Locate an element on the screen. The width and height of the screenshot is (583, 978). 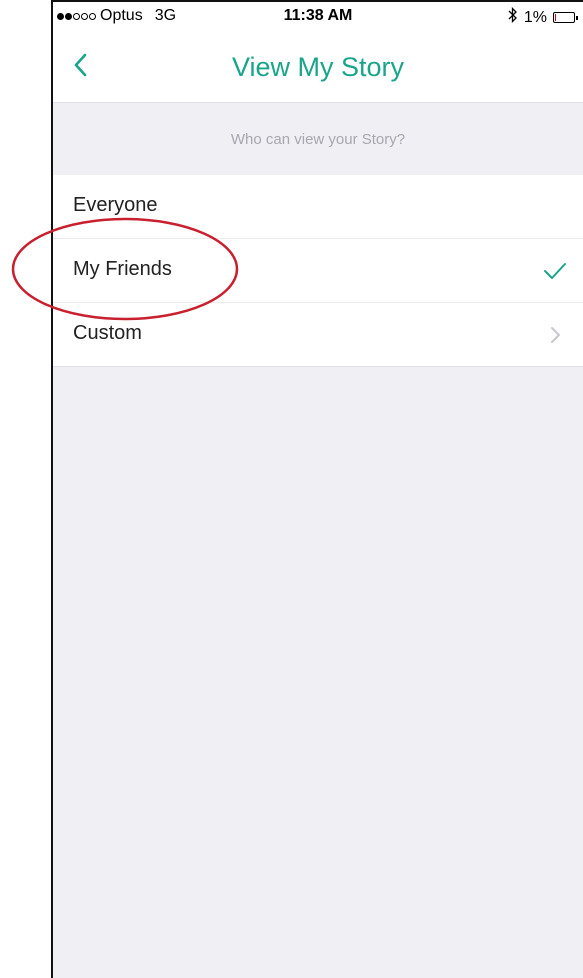
bluetooth-icon is located at coordinates (513, 17).